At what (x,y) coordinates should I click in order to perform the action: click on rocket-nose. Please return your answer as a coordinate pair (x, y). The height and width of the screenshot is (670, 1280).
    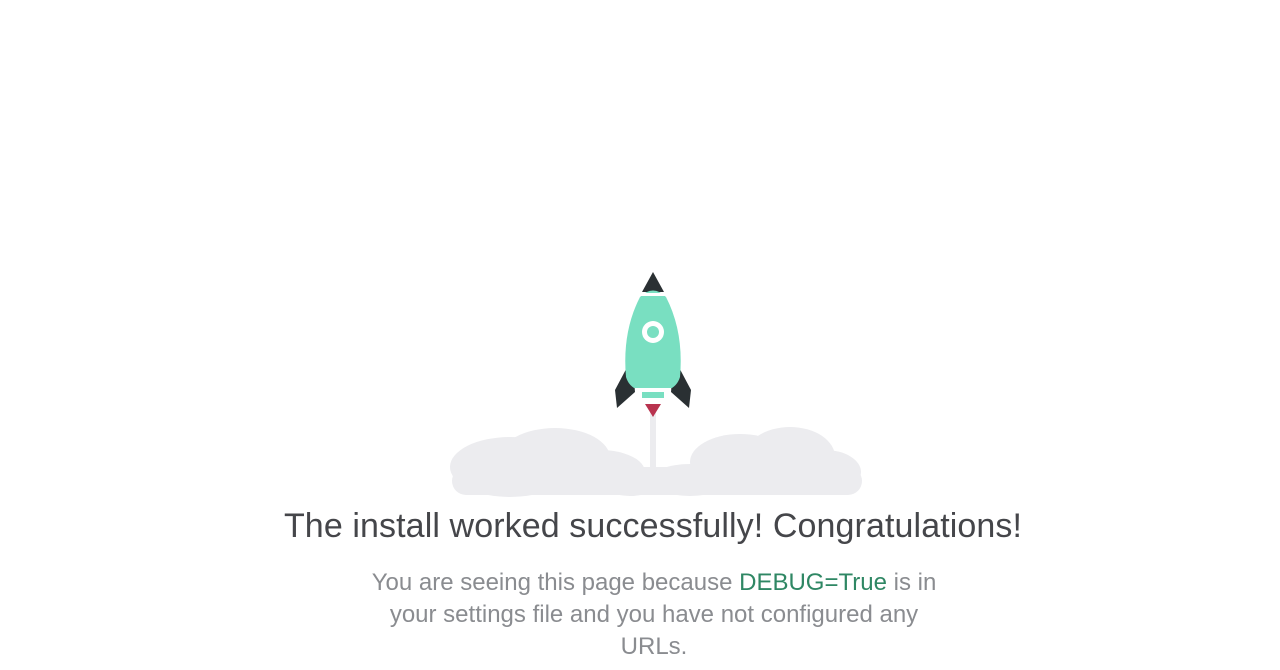
    Looking at the image, I should click on (653, 282).